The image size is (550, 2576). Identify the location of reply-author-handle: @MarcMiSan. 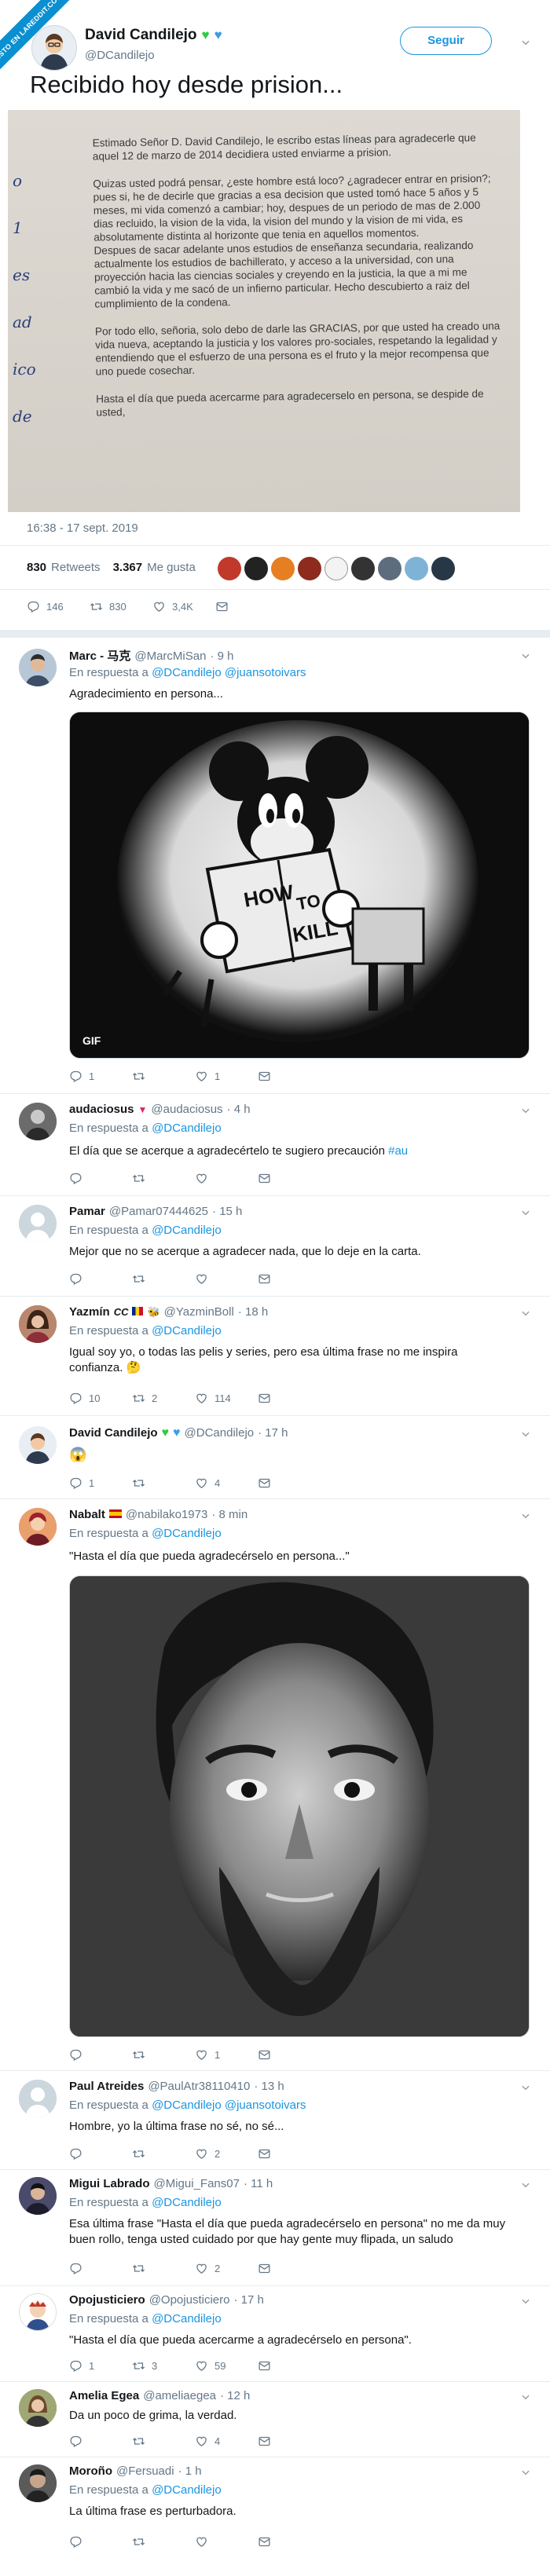
(170, 656).